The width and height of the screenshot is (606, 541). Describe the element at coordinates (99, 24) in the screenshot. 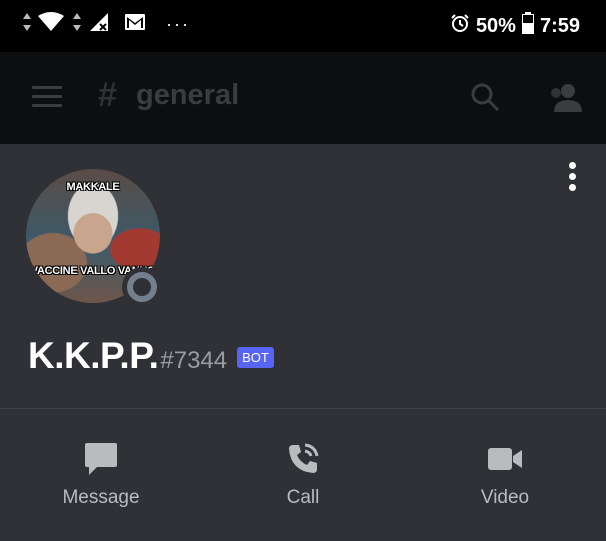

I see `signal-icon` at that location.